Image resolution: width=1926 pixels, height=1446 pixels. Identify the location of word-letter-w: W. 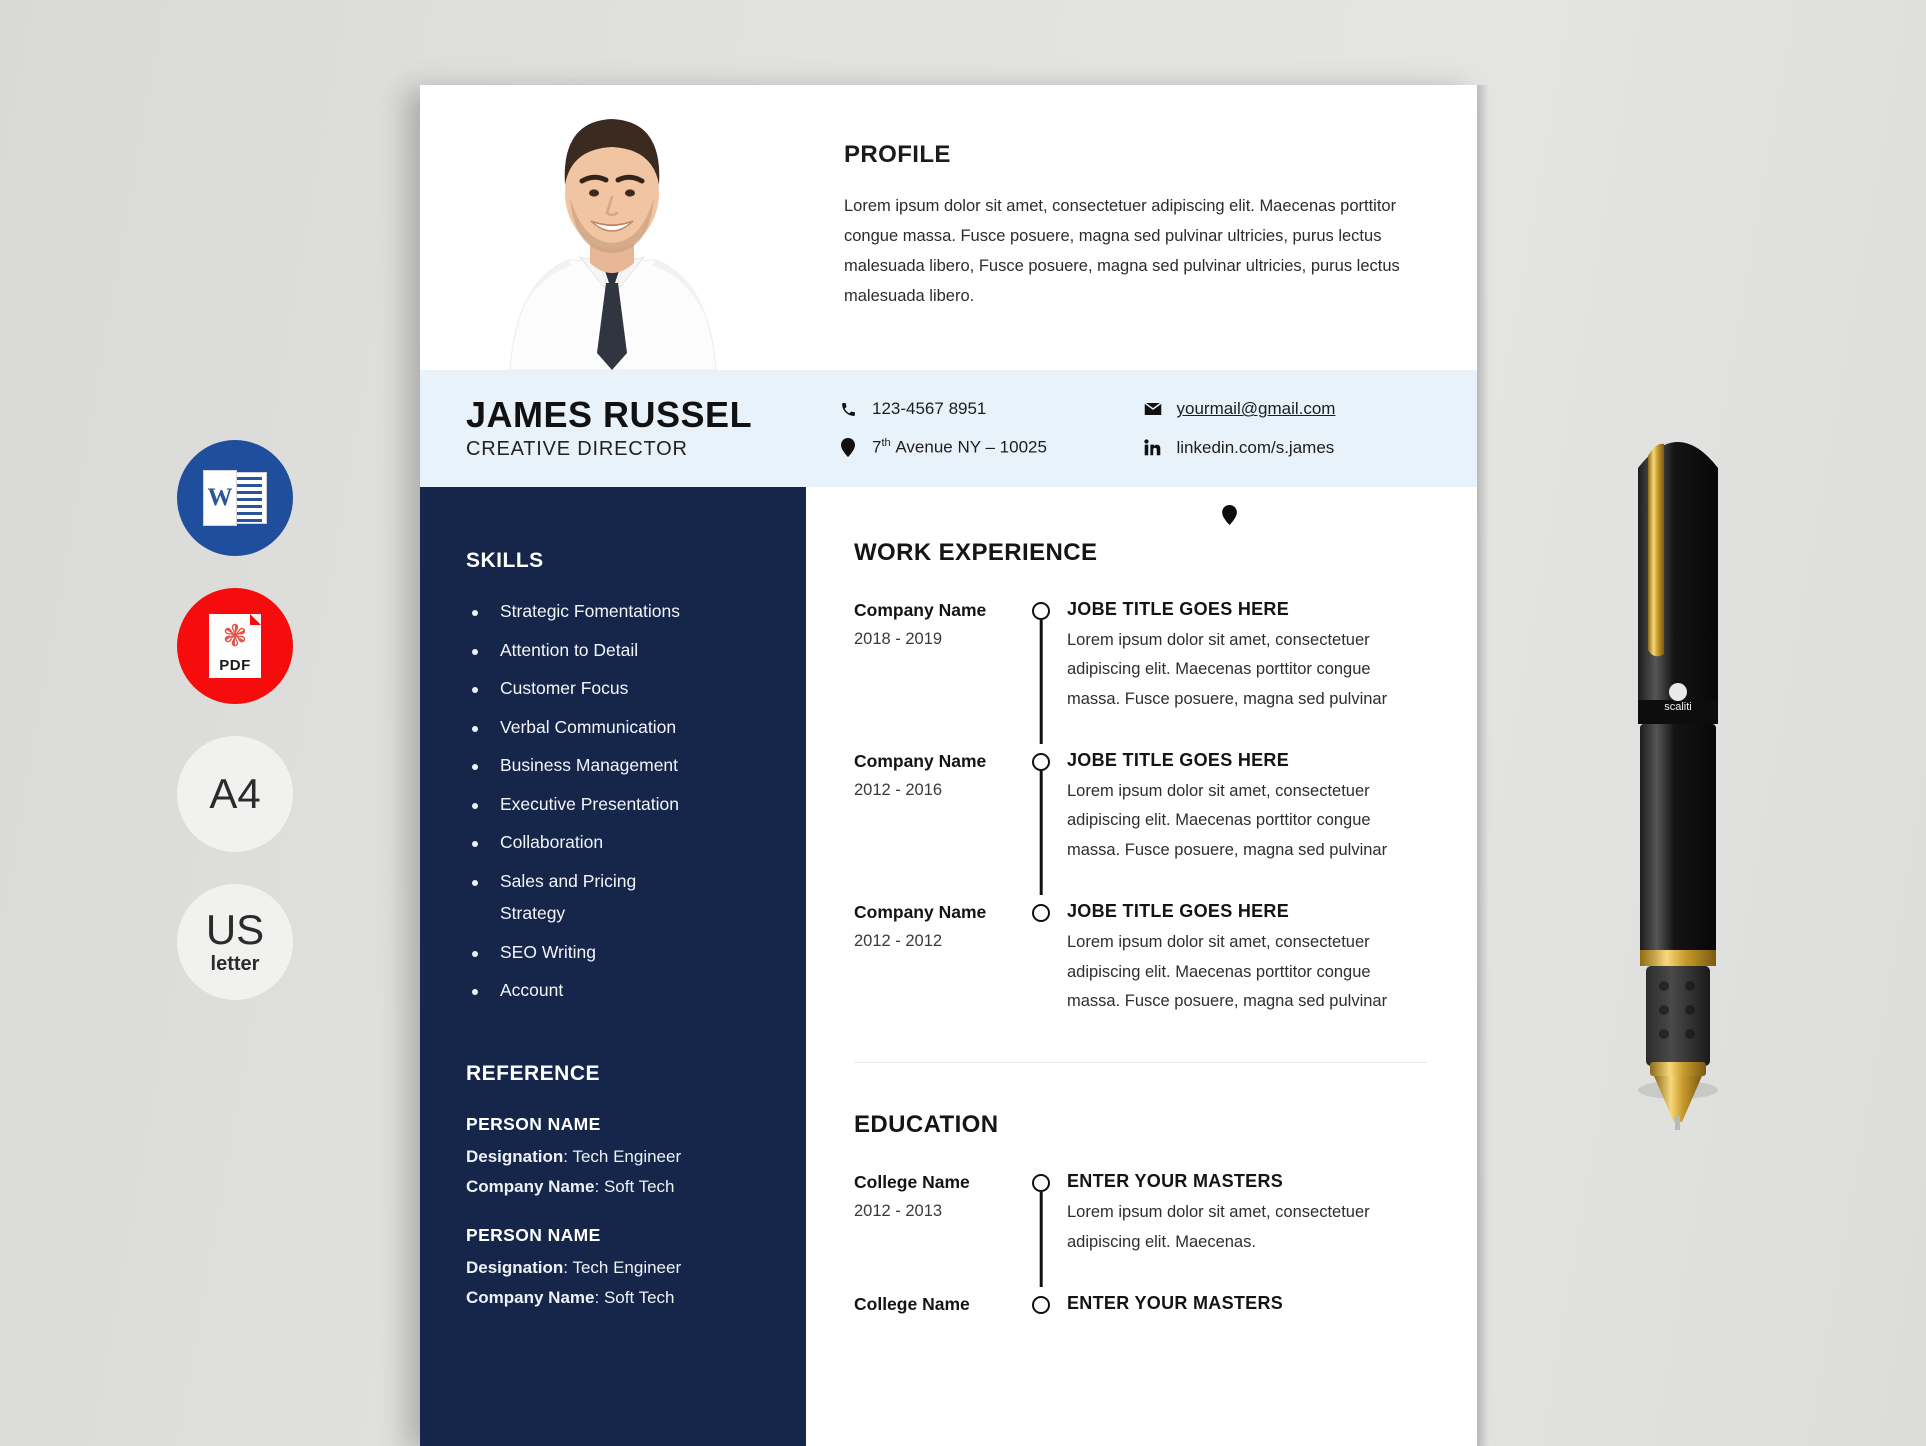
(220, 498).